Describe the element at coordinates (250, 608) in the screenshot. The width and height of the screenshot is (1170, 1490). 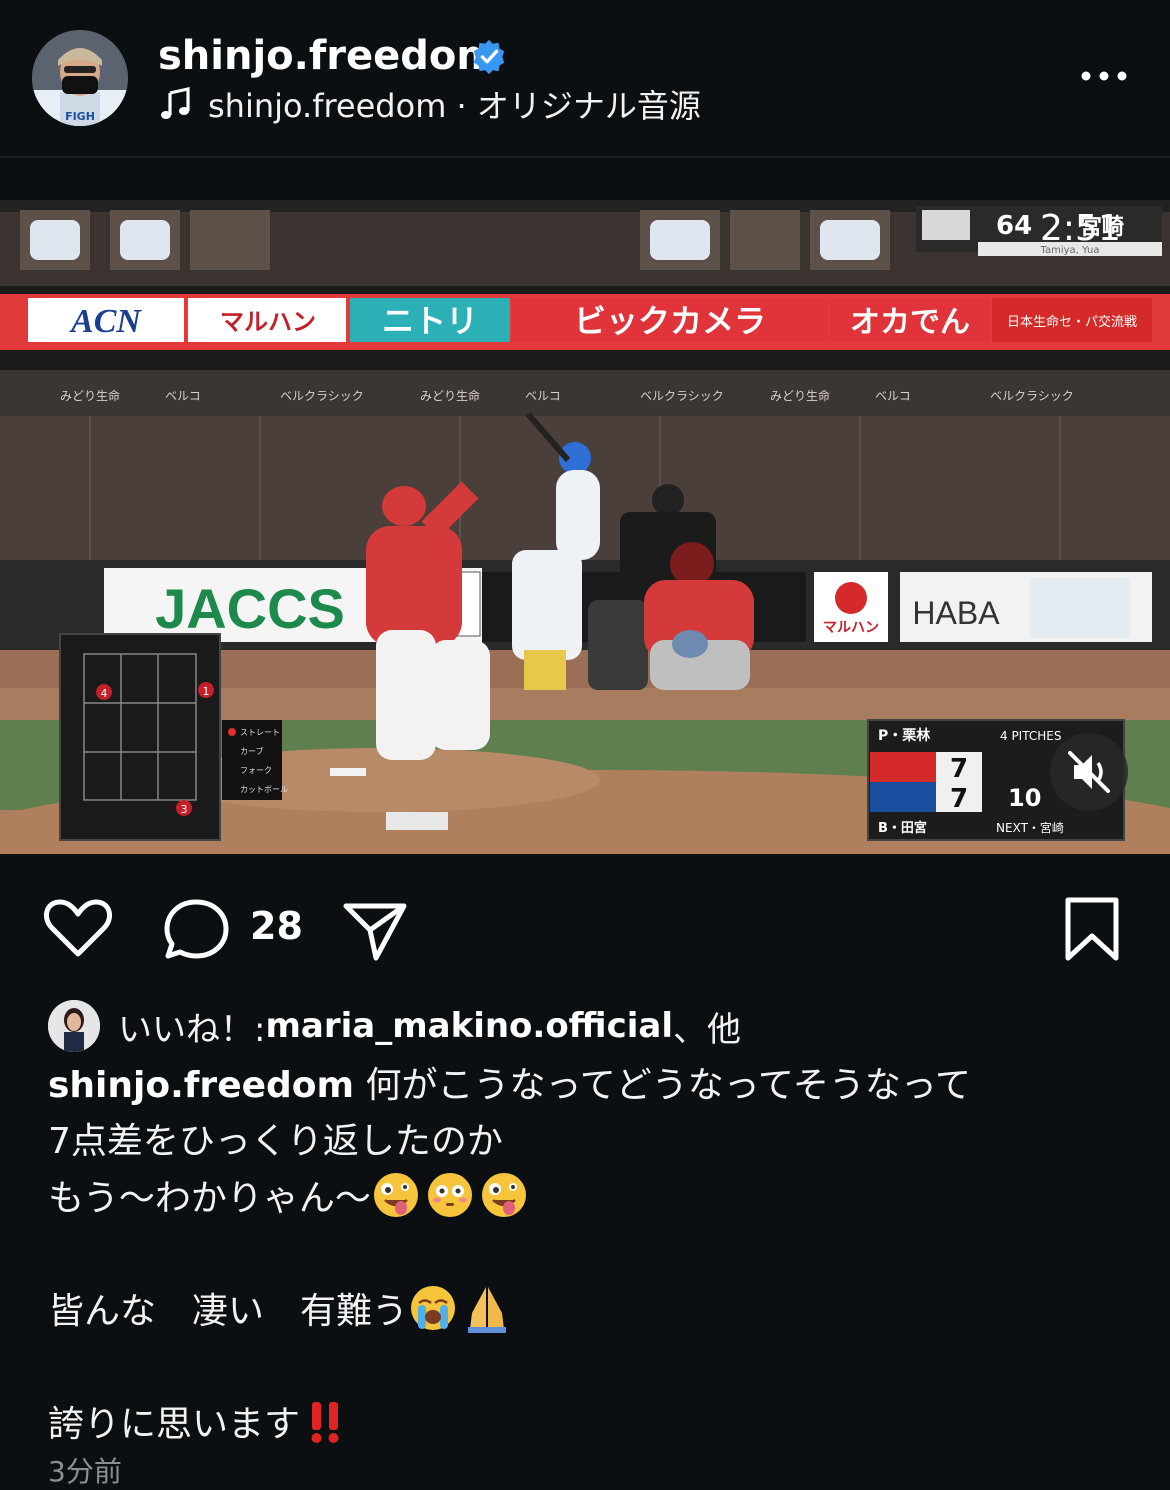
I see `ad-jaccs: JACCS` at that location.